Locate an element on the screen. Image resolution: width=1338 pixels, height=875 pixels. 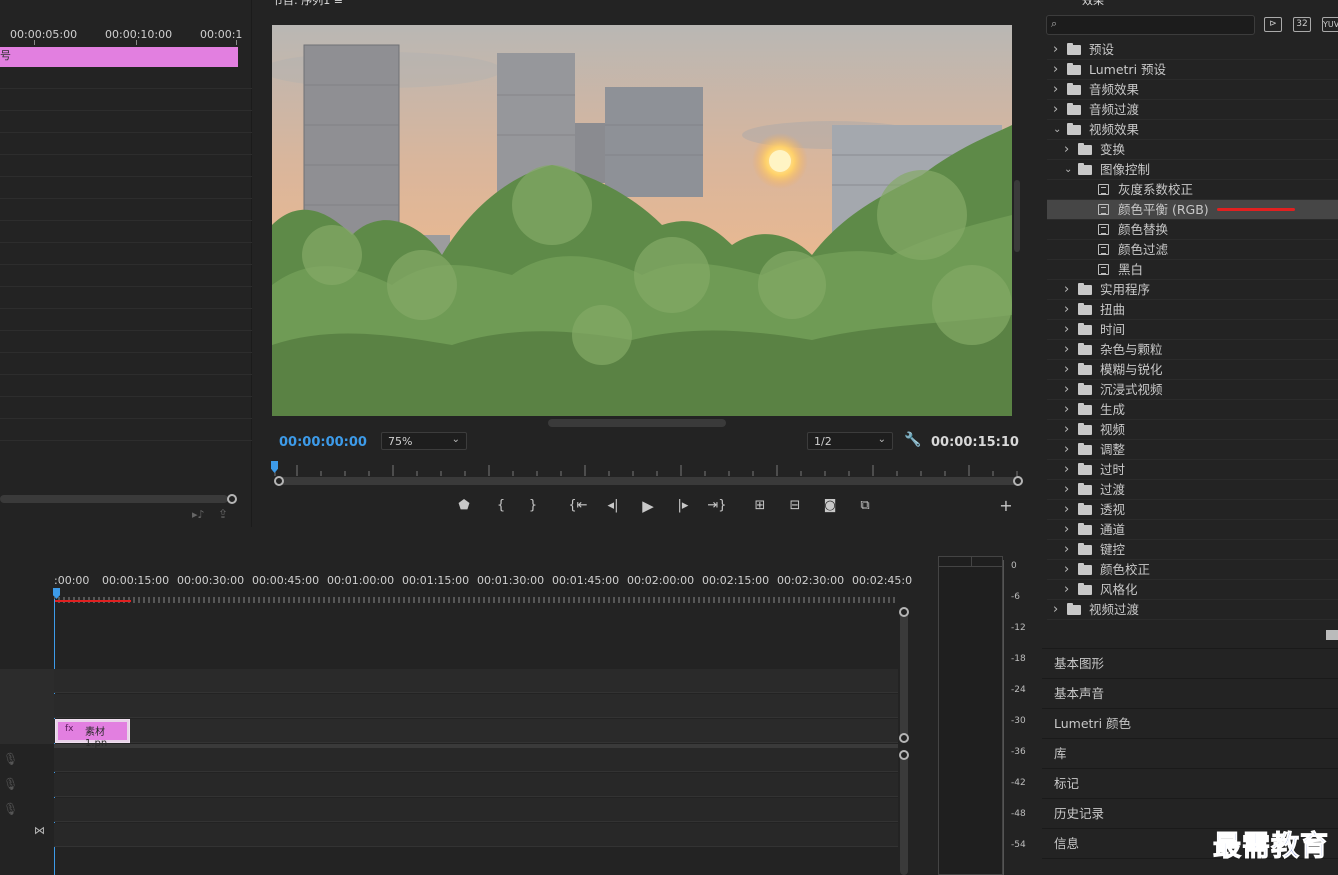
marker-icon: ⬟ is located at coordinates (464, 506).